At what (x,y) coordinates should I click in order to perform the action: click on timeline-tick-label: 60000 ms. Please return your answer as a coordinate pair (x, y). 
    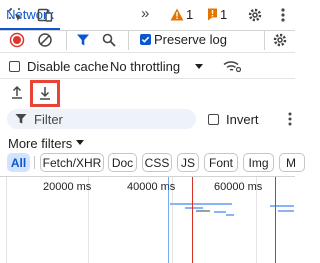
    Looking at the image, I should click on (238, 187).